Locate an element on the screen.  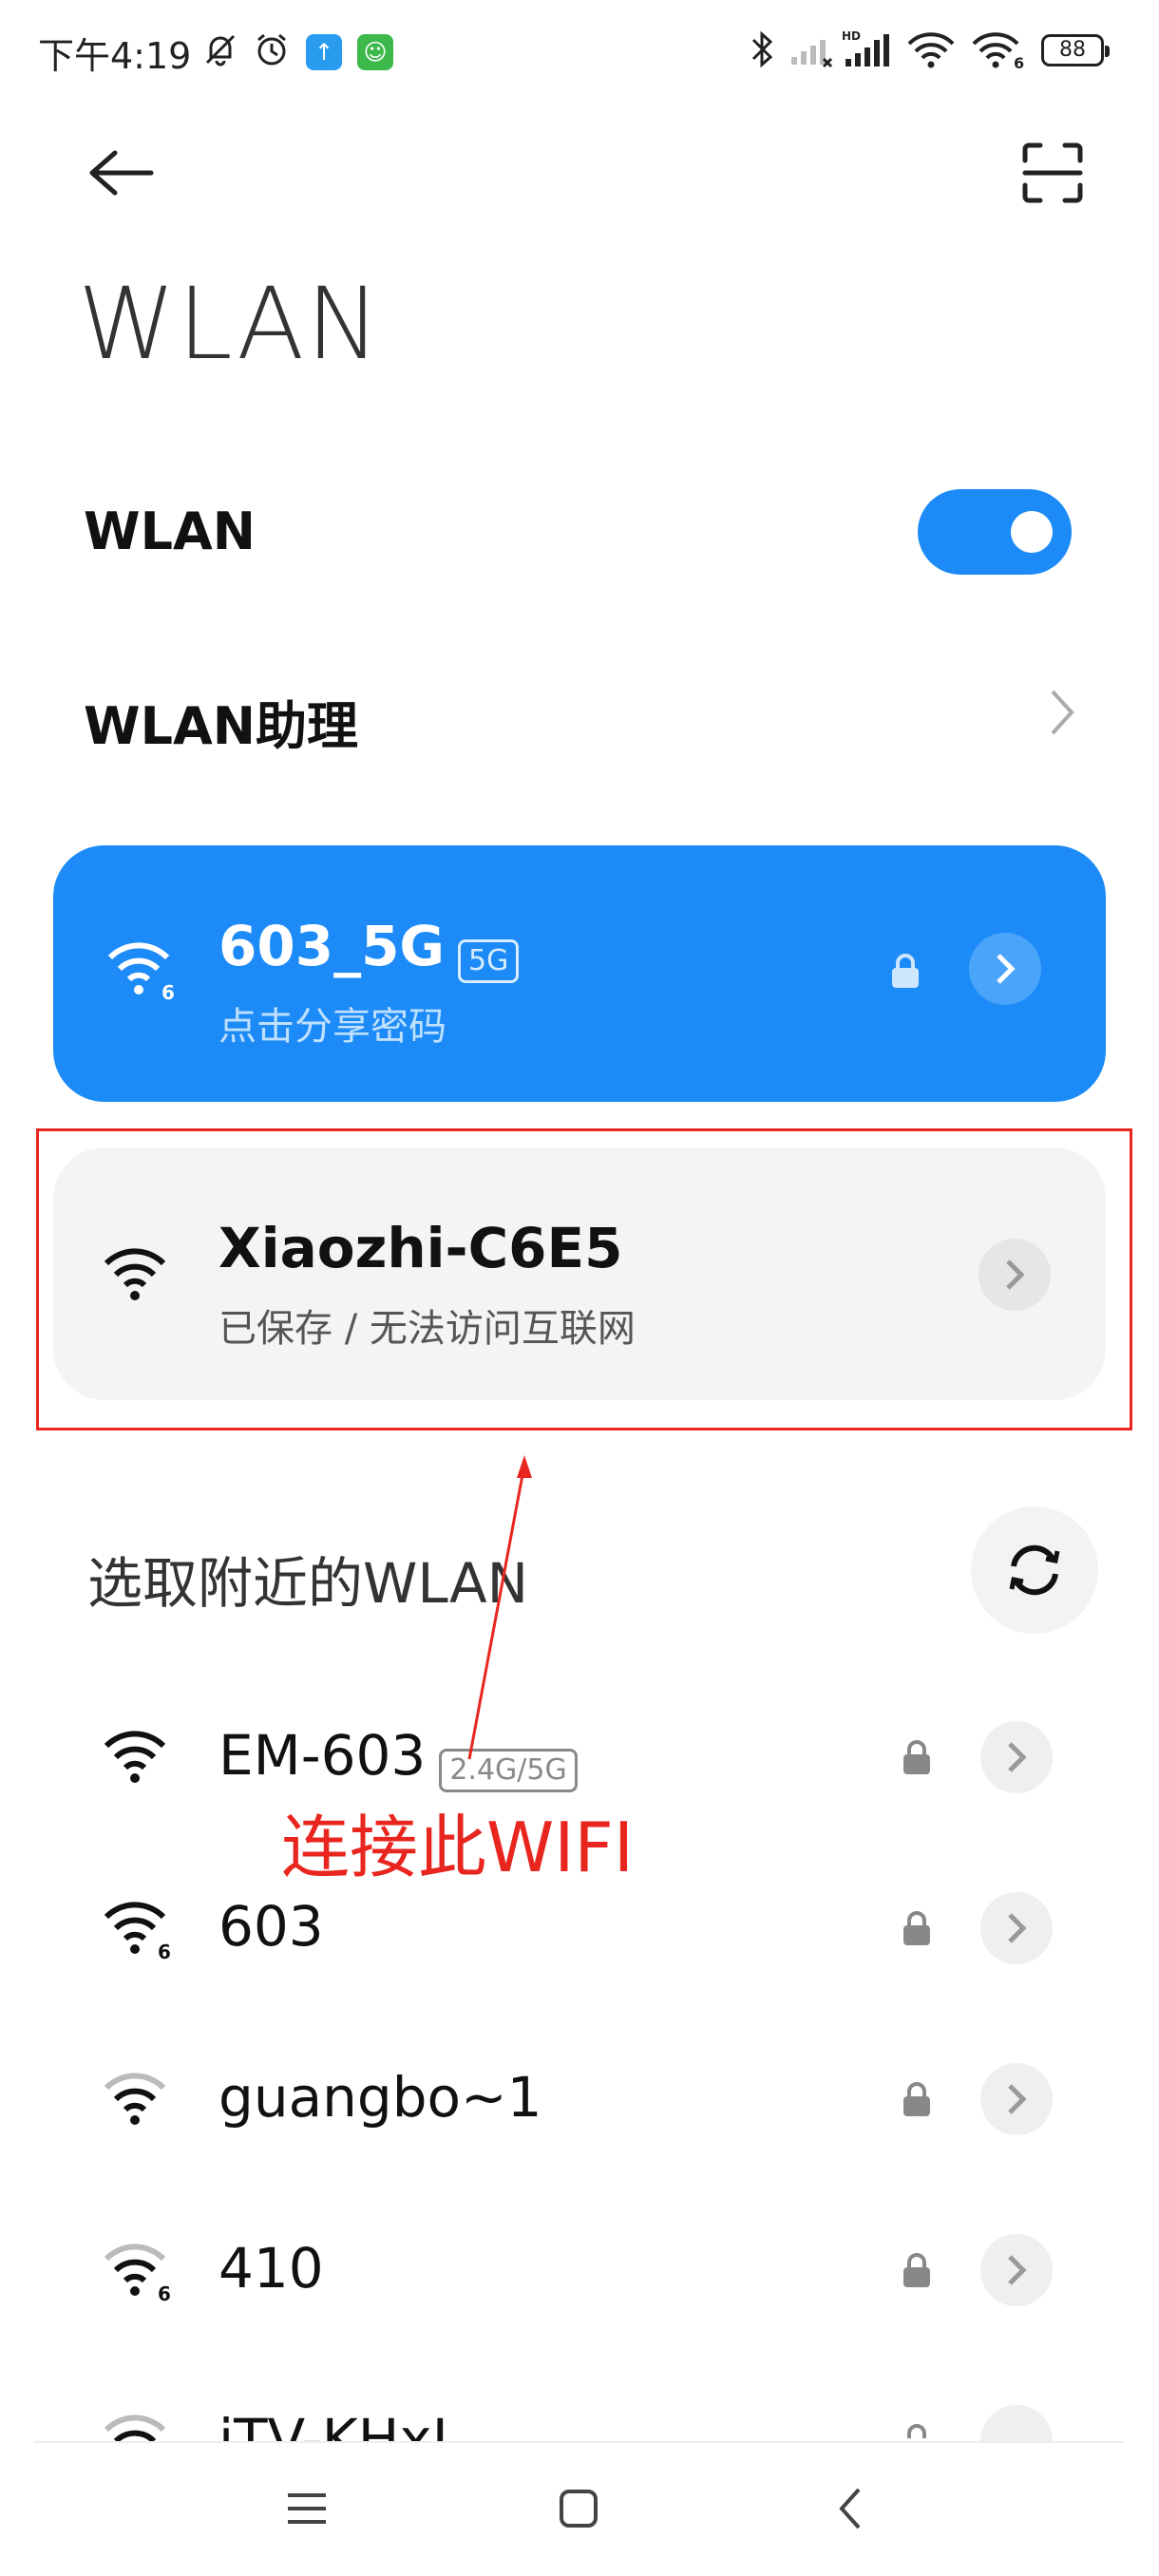
navigation-bar is located at coordinates (579, 2508).